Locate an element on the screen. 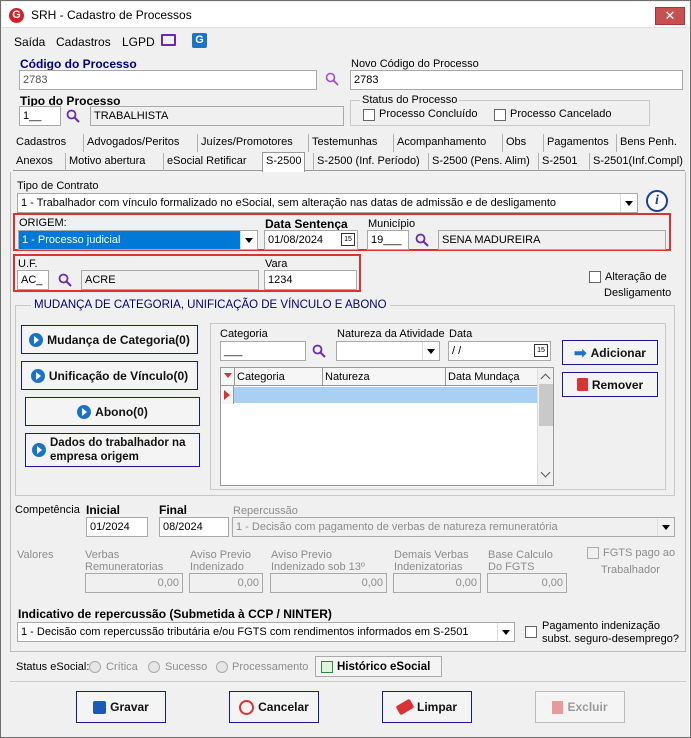 The width and height of the screenshot is (691, 738). tab-cadastros: Cadastros is located at coordinates (41, 143).